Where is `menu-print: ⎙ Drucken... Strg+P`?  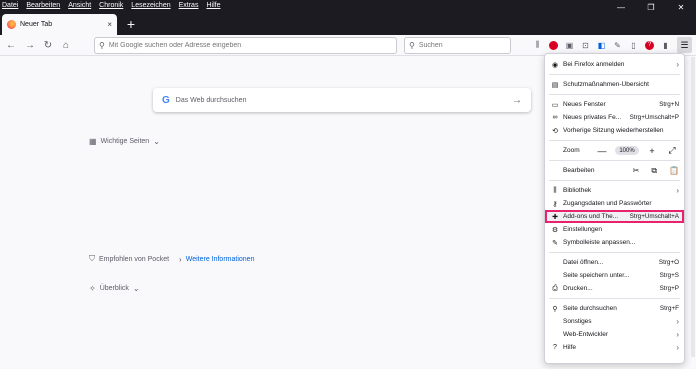 menu-print: ⎙ Drucken... Strg+P is located at coordinates (614, 288).